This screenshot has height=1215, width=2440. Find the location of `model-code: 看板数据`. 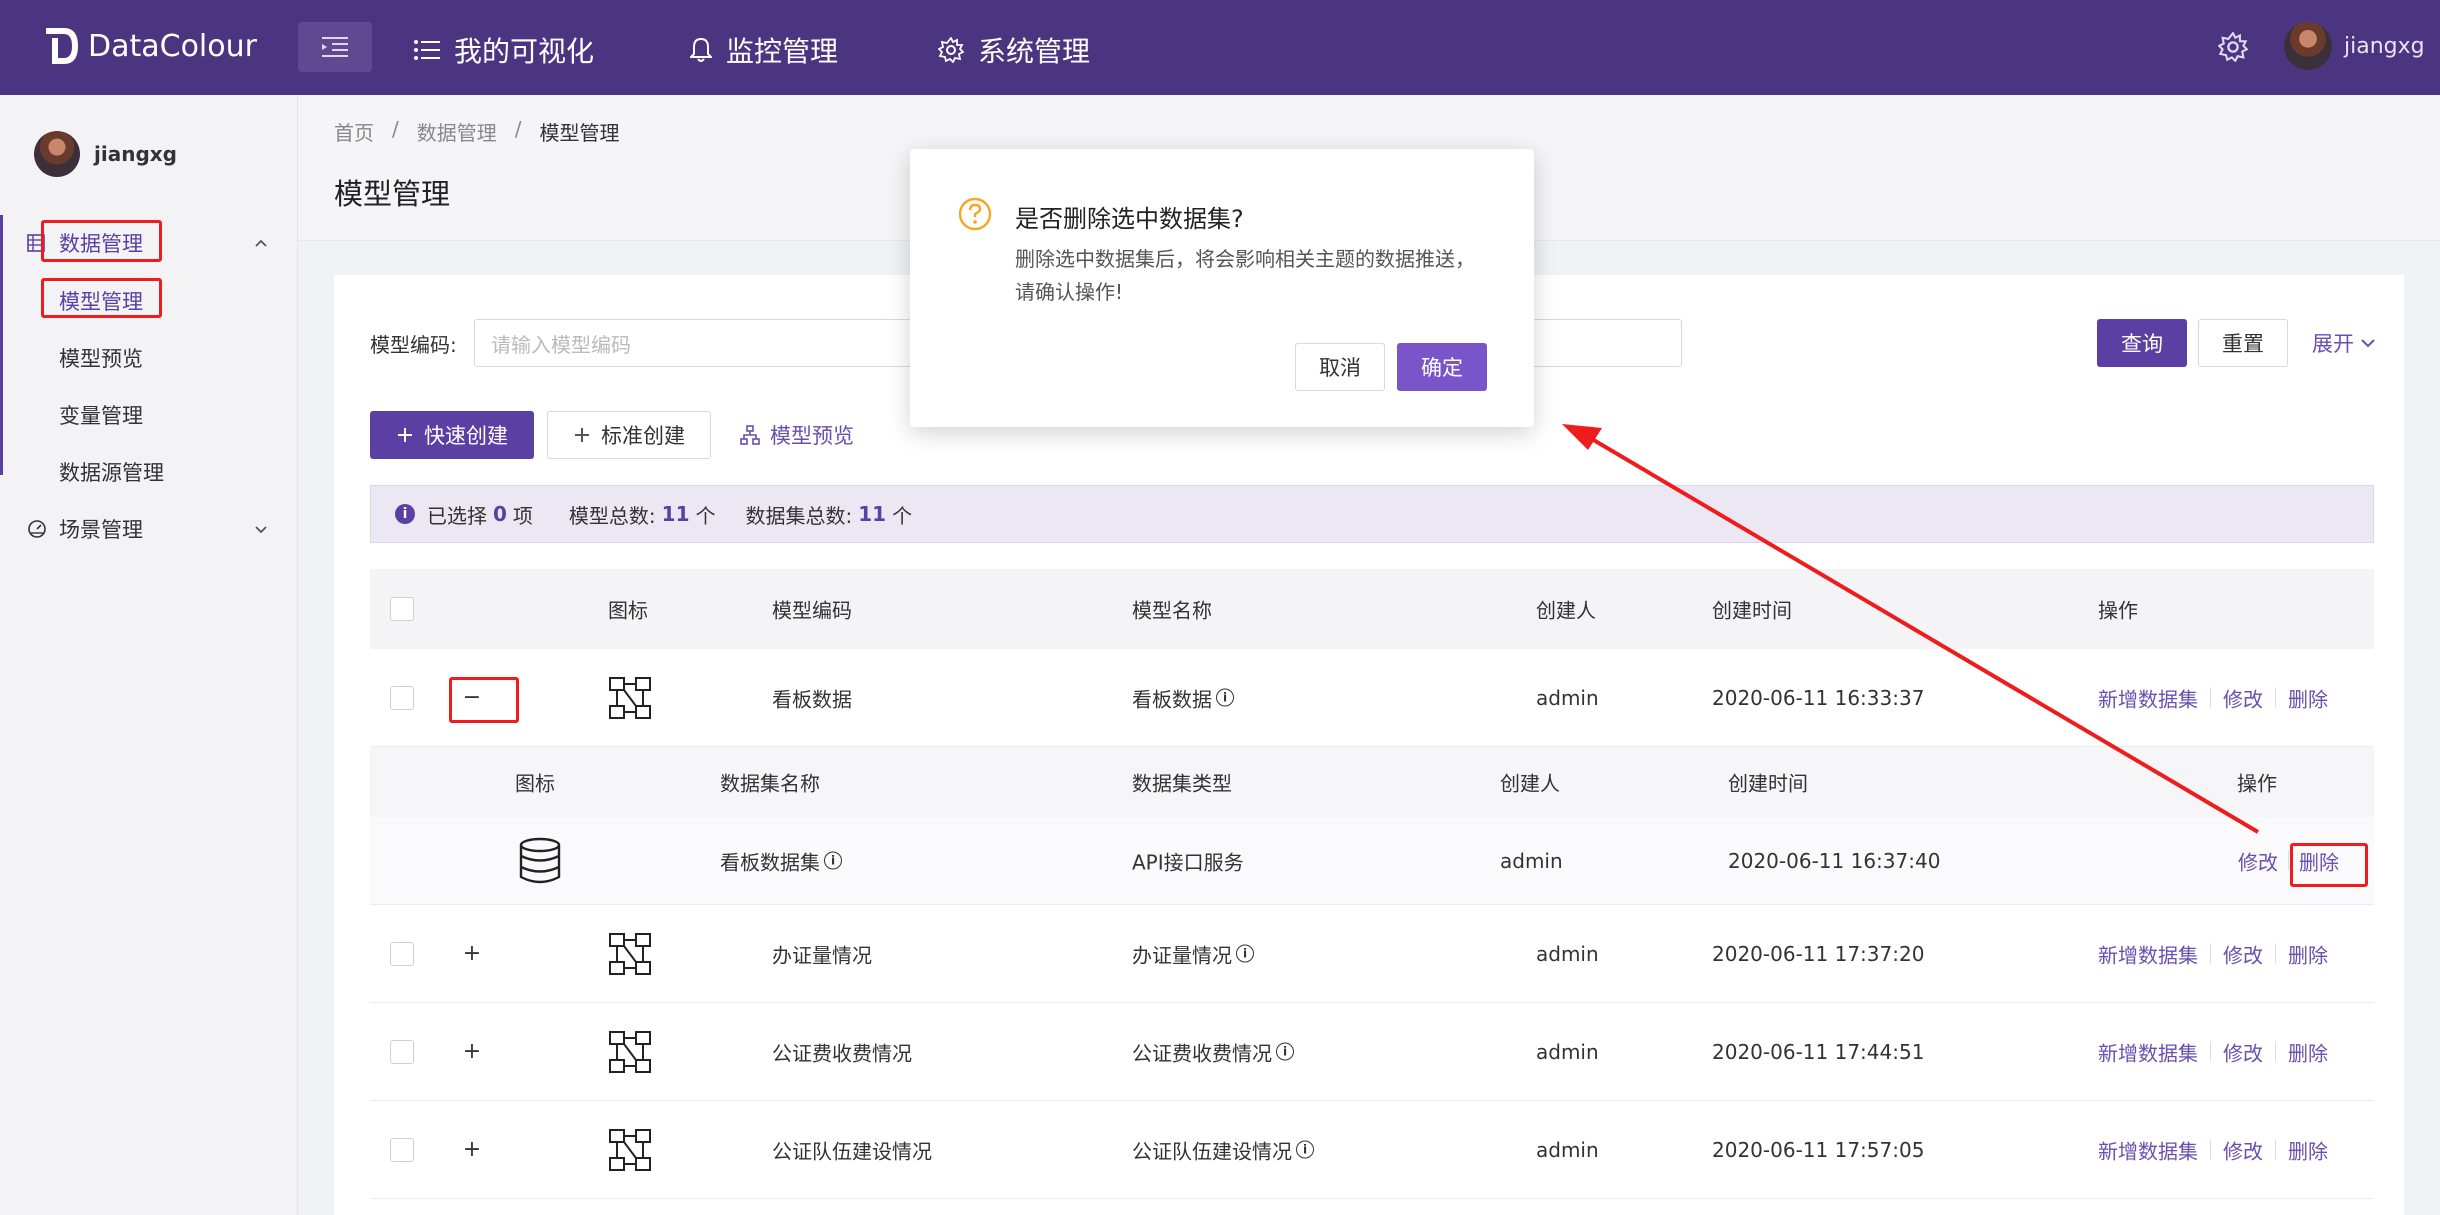

model-code: 看板数据 is located at coordinates (812, 699).